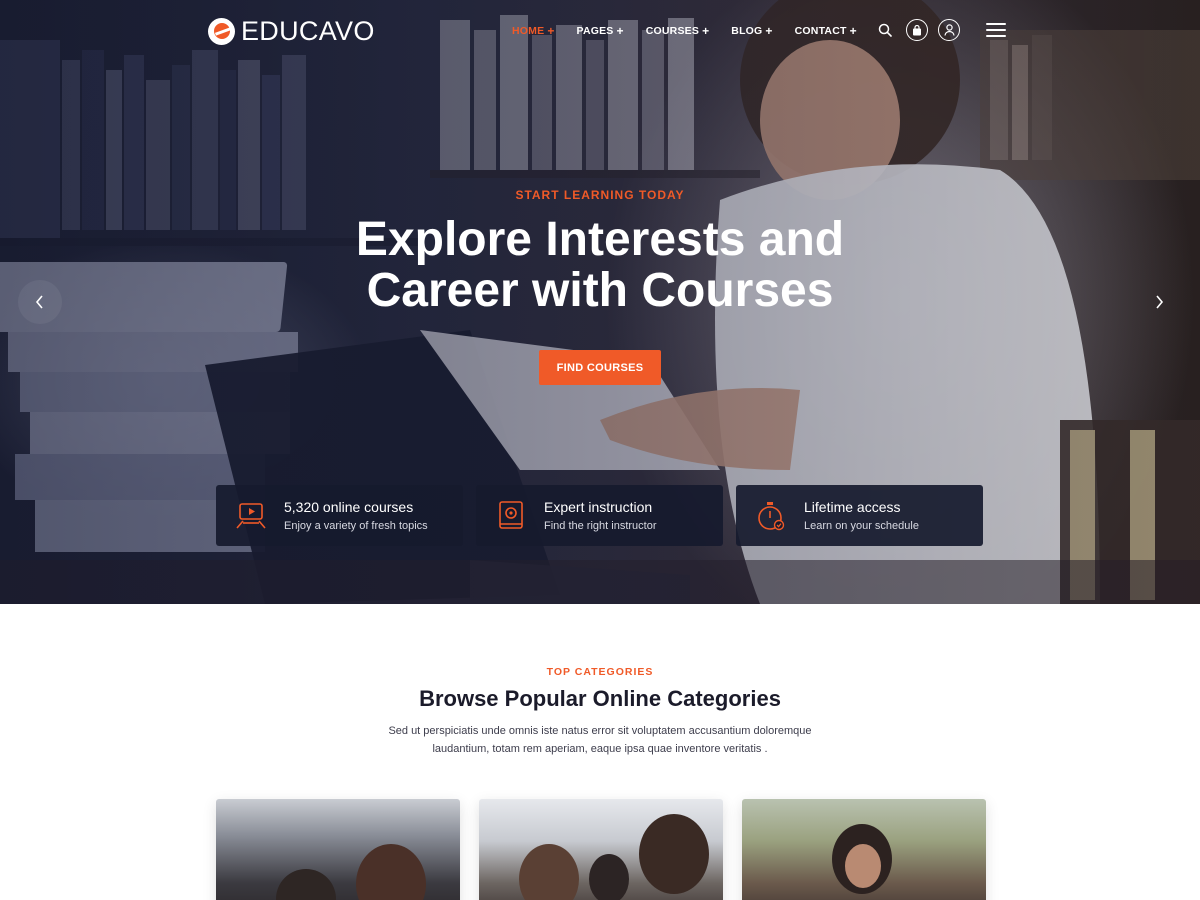  Describe the element at coordinates (917, 30) in the screenshot. I see `cart-icon` at that location.